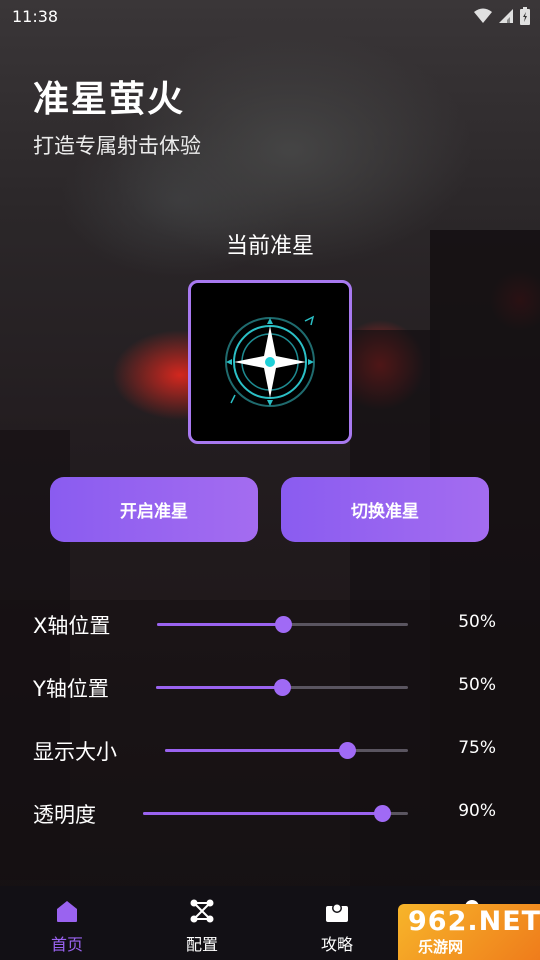  What do you see at coordinates (201, 944) in the screenshot?
I see `nav-label: 配置` at bounding box center [201, 944].